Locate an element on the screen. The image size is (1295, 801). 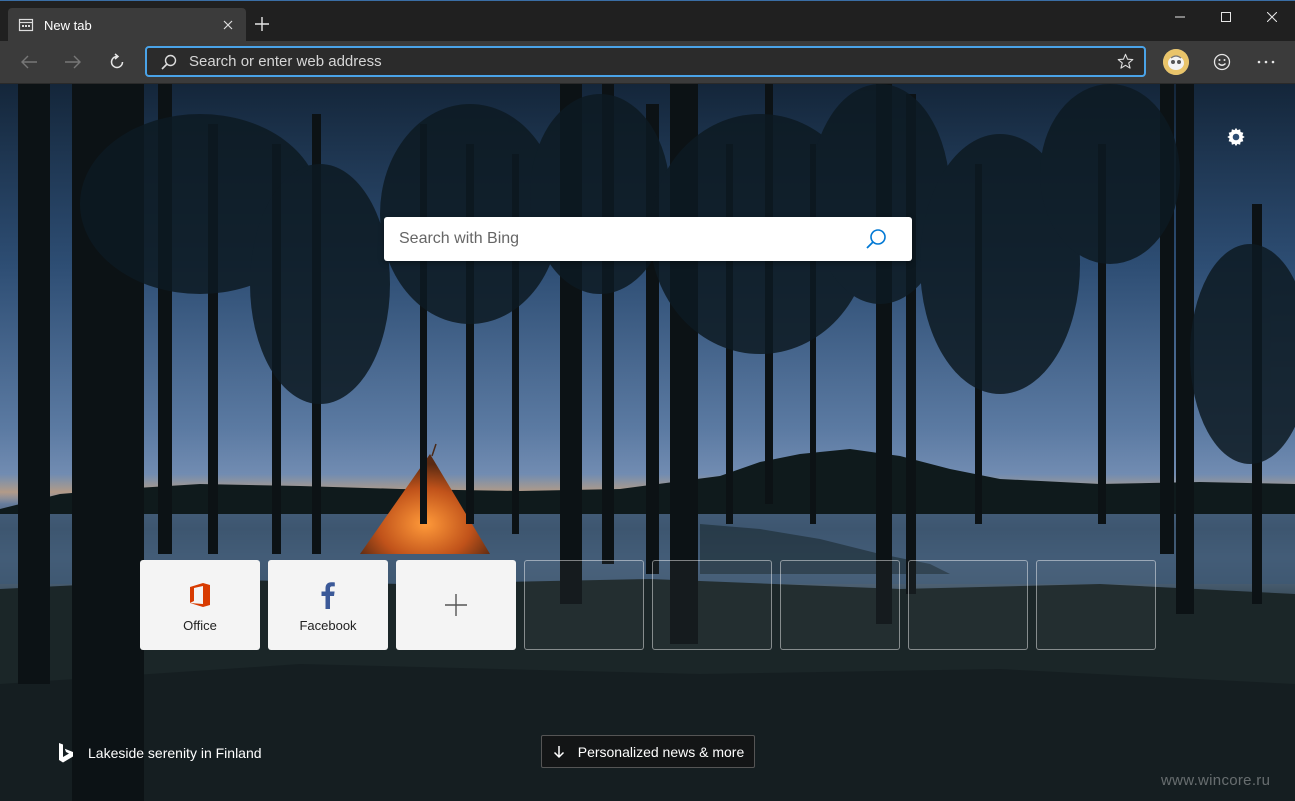
address-input is located at coordinates (649, 61).